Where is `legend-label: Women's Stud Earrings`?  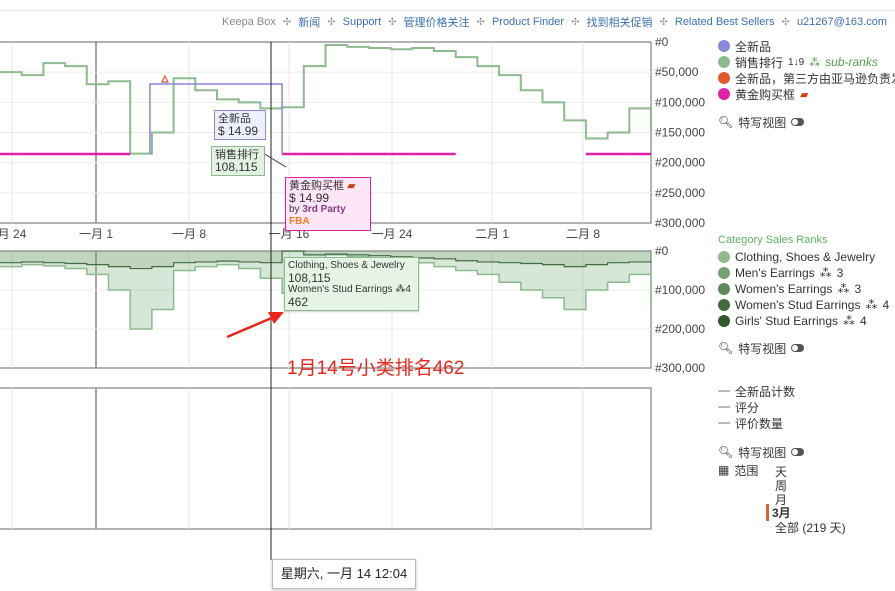
legend-label: Women's Stud Earrings is located at coordinates (798, 305).